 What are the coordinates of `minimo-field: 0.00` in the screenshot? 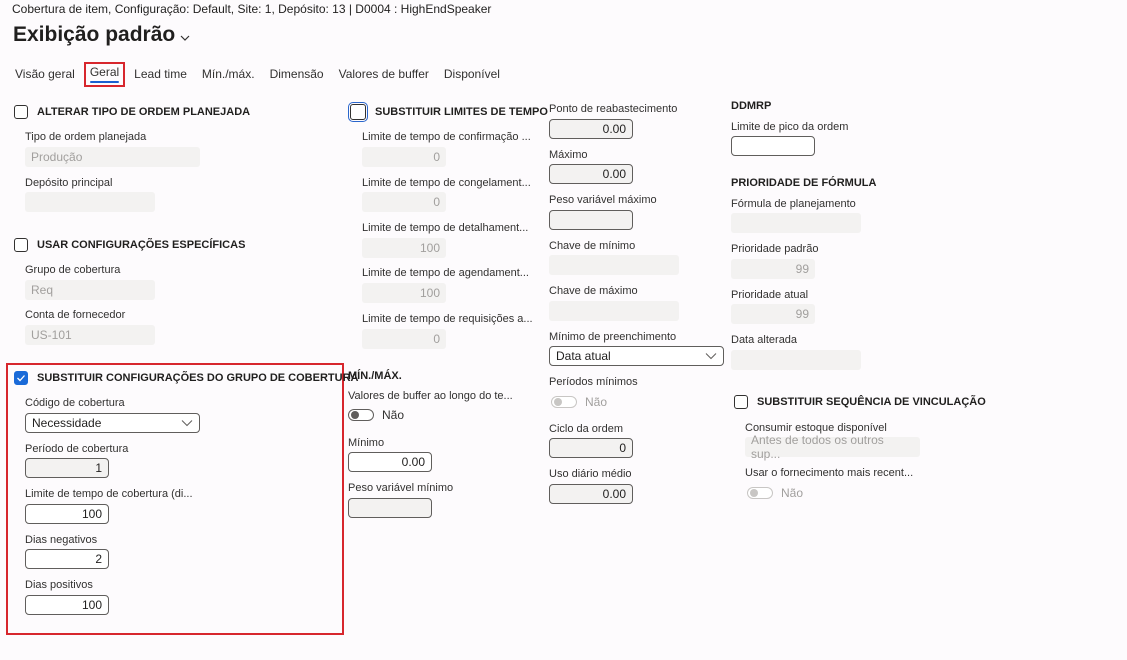 It's located at (390, 462).